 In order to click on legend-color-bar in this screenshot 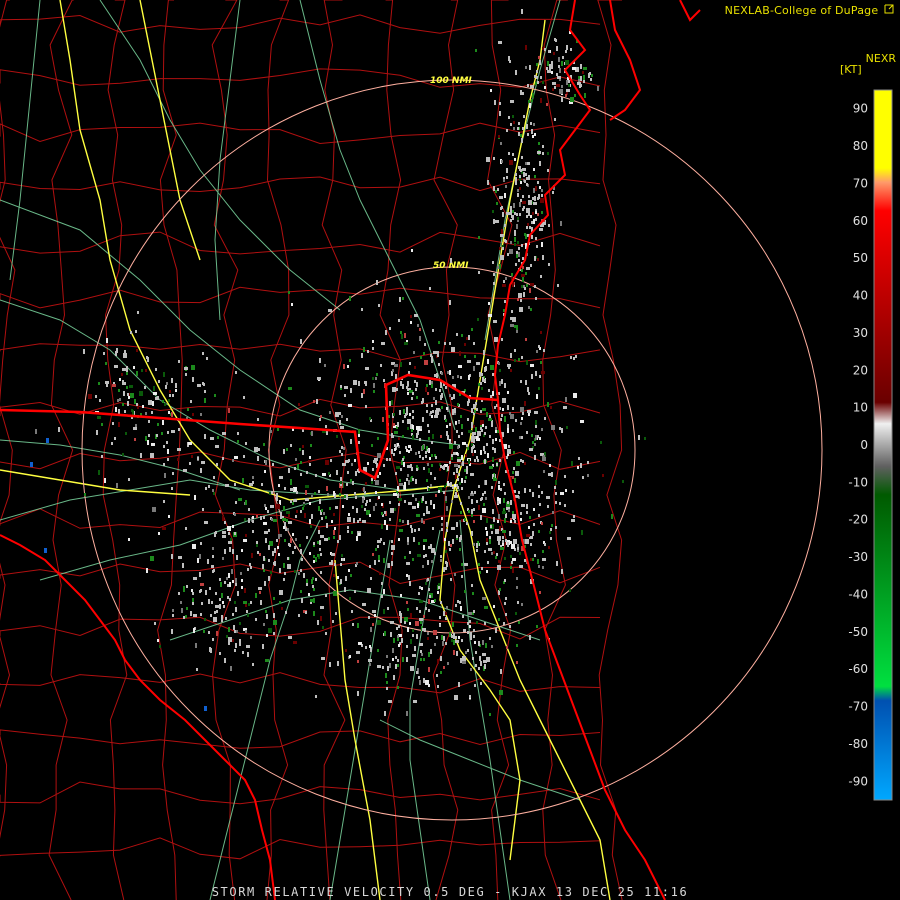, I will do `click(883, 445)`.